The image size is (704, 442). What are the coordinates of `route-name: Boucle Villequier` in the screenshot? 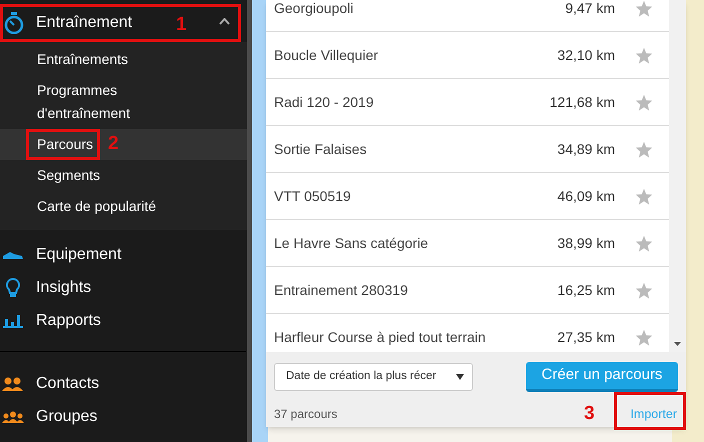 It's located at (327, 55).